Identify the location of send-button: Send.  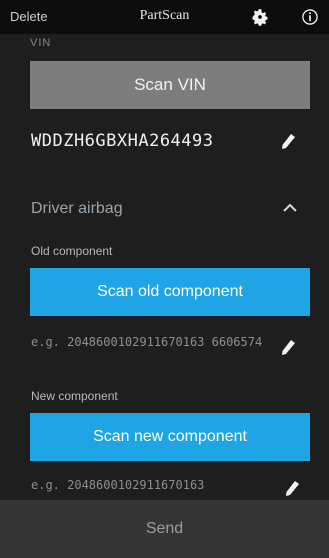
(164, 529).